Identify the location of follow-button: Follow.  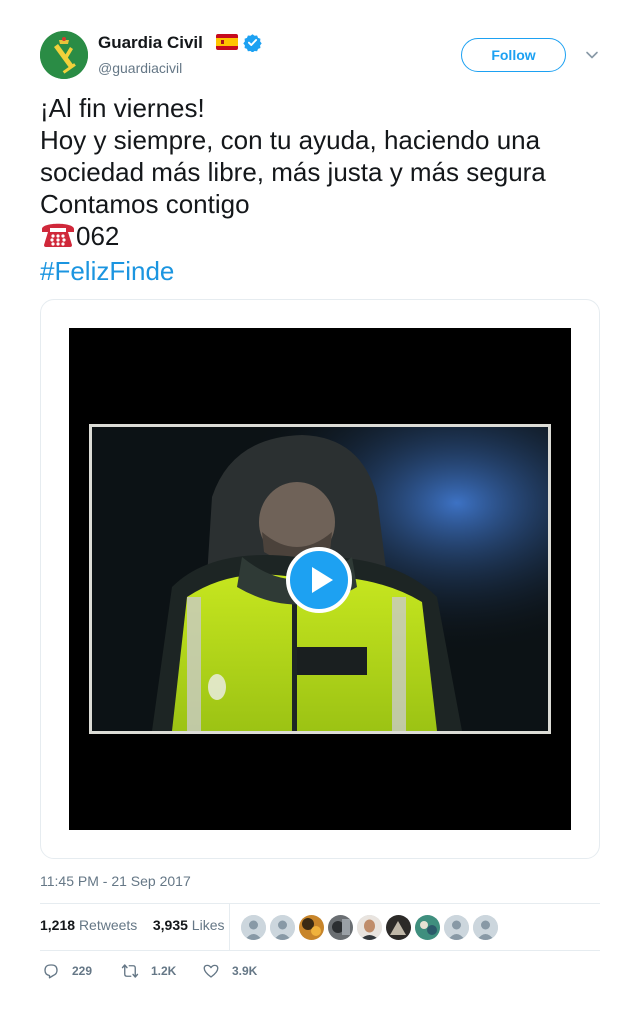
(513, 55).